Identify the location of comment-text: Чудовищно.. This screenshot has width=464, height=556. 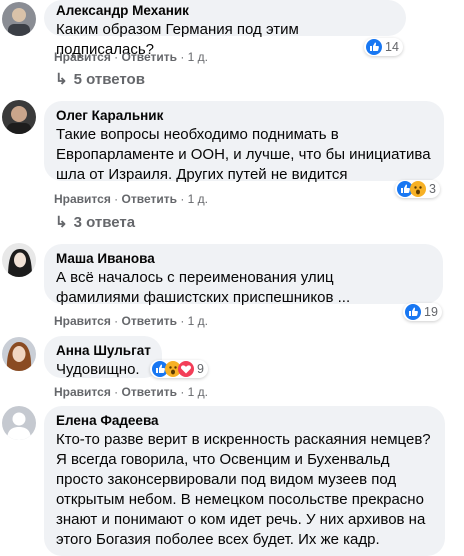
(98, 369).